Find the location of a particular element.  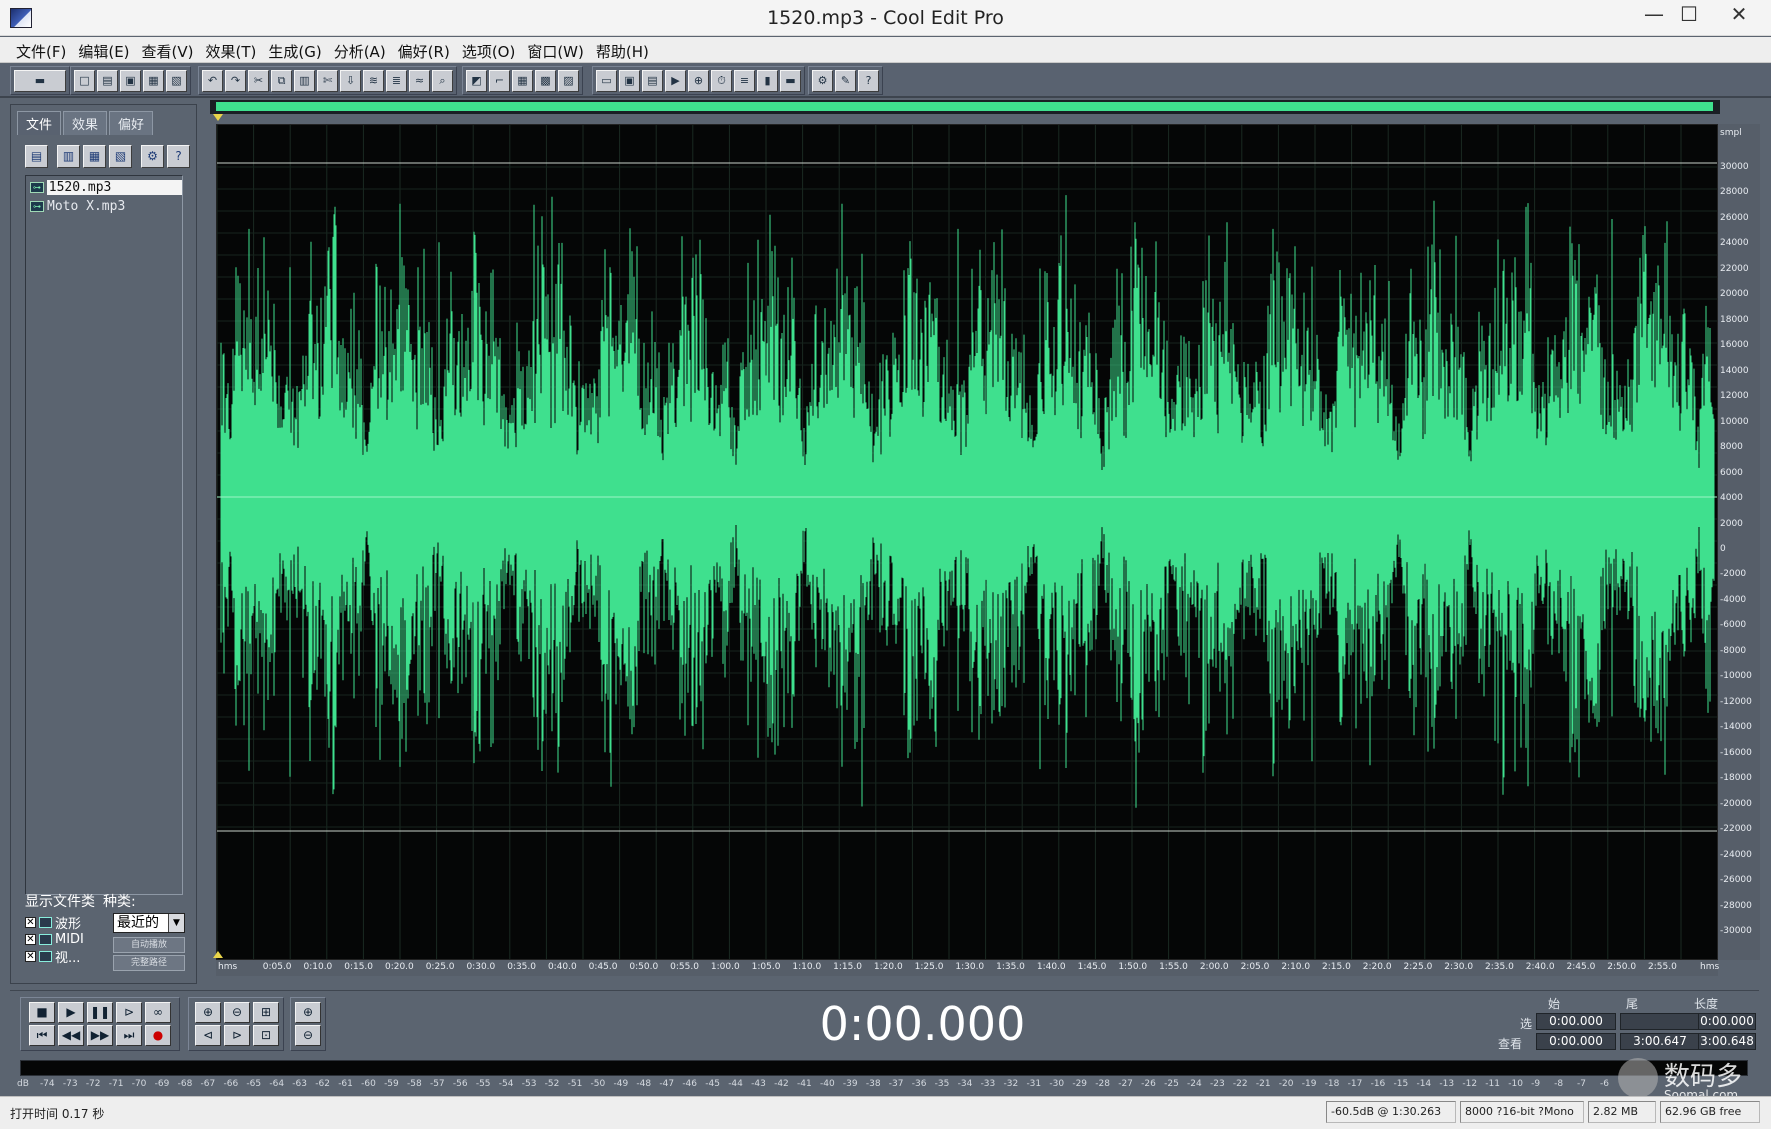

zoom-in-icon: ⊕ is located at coordinates (208, 1012).